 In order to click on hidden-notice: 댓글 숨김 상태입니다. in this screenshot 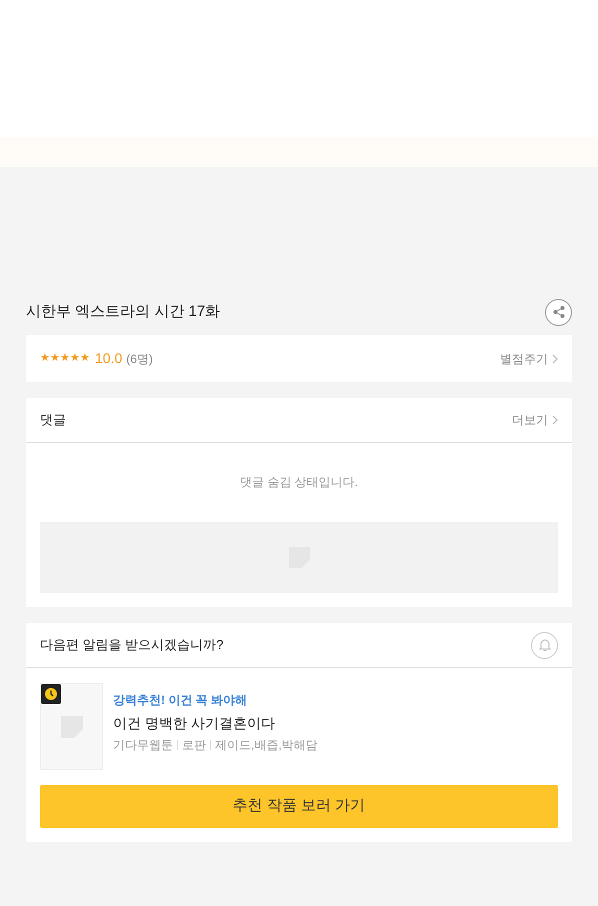, I will do `click(299, 482)`.